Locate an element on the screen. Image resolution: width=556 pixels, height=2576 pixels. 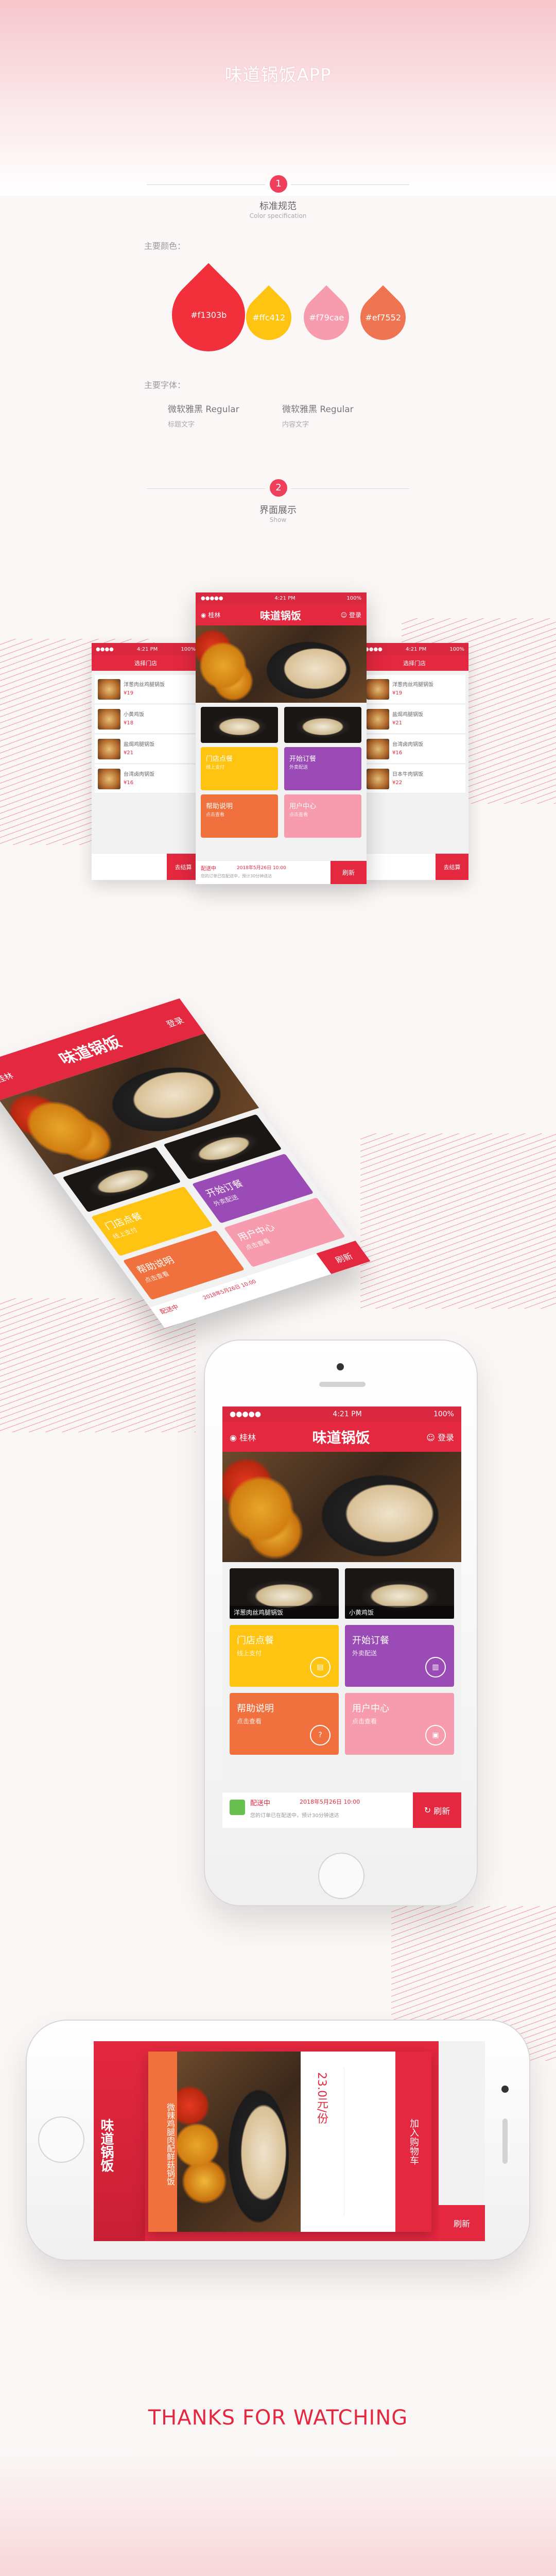
notice-date: 2018年5月26日 10:00 is located at coordinates (330, 1802).